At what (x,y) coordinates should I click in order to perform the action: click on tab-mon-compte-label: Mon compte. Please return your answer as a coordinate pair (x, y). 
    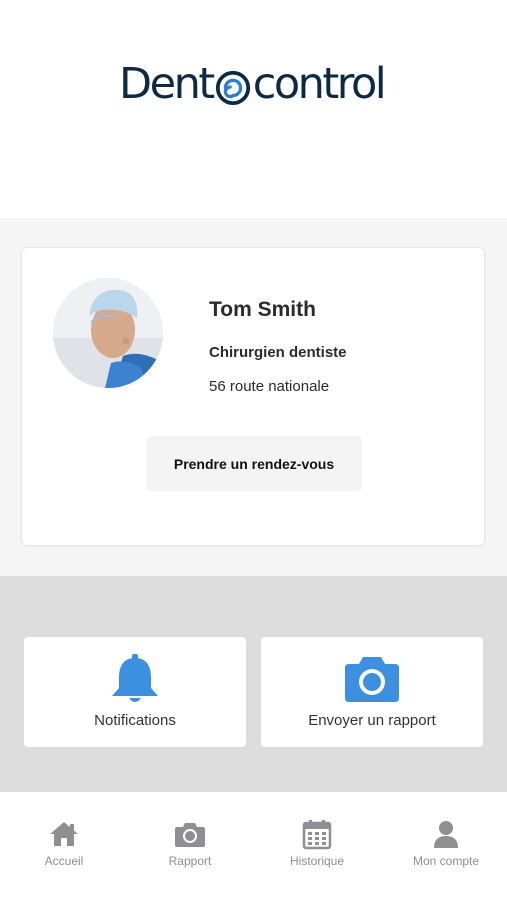
    Looking at the image, I should click on (446, 861).